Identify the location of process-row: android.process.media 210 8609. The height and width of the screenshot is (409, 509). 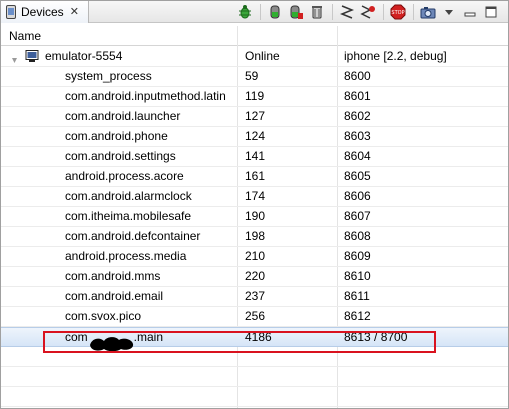
(254, 257).